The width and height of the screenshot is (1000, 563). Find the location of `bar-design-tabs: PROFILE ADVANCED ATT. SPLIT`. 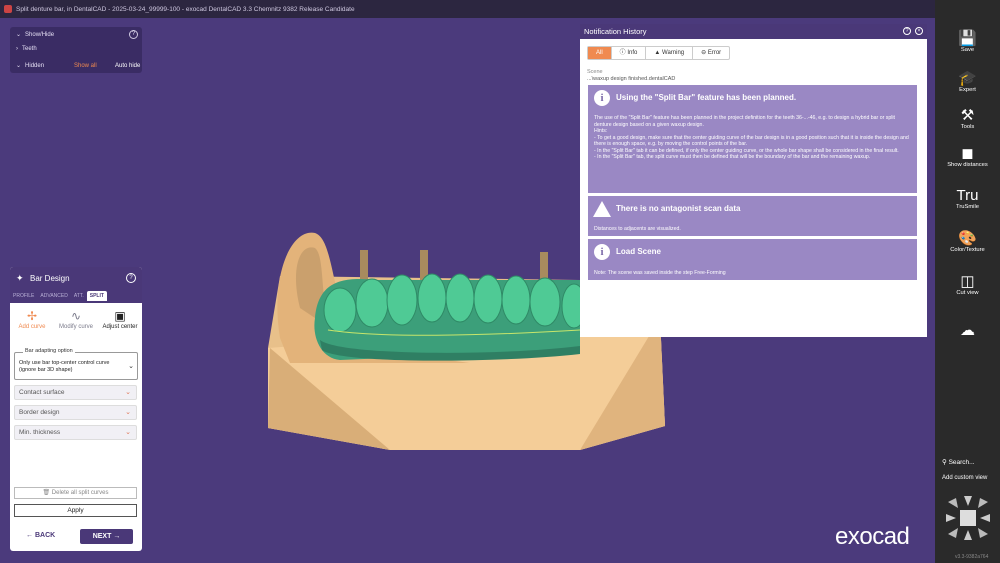

bar-design-tabs: PROFILE ADVANCED ATT. SPLIT is located at coordinates (76, 296).